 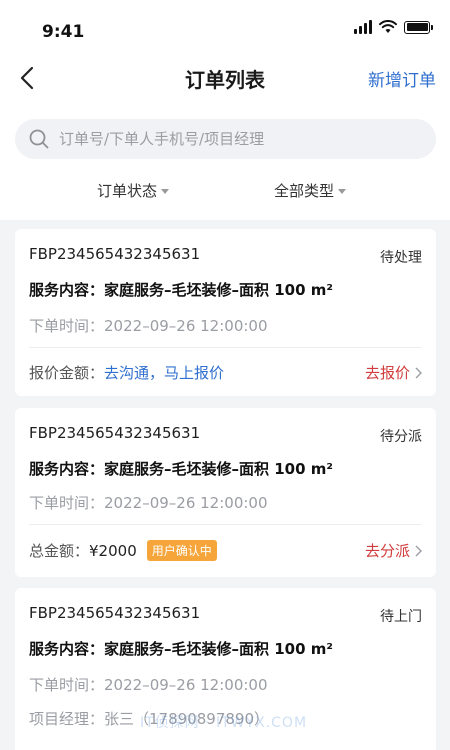 I want to click on order-status: 待上门, so click(x=401, y=617).